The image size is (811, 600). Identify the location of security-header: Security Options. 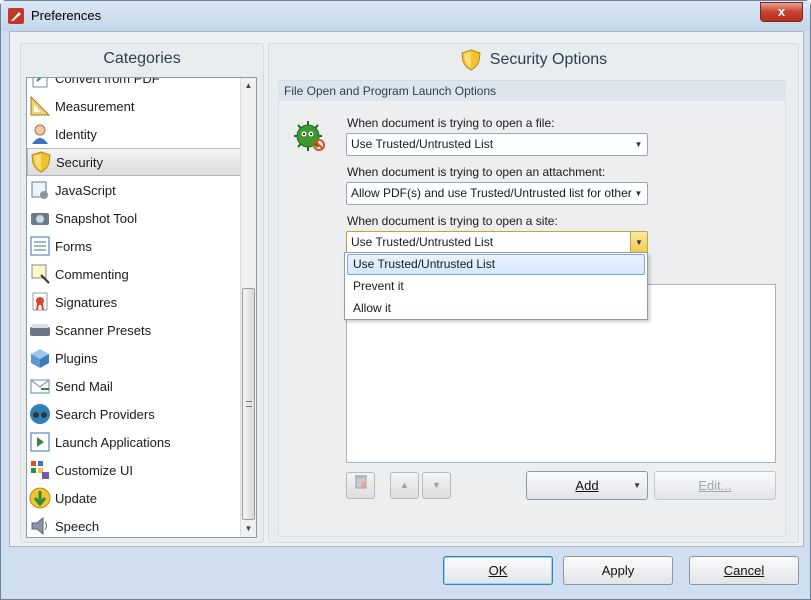
(533, 60).